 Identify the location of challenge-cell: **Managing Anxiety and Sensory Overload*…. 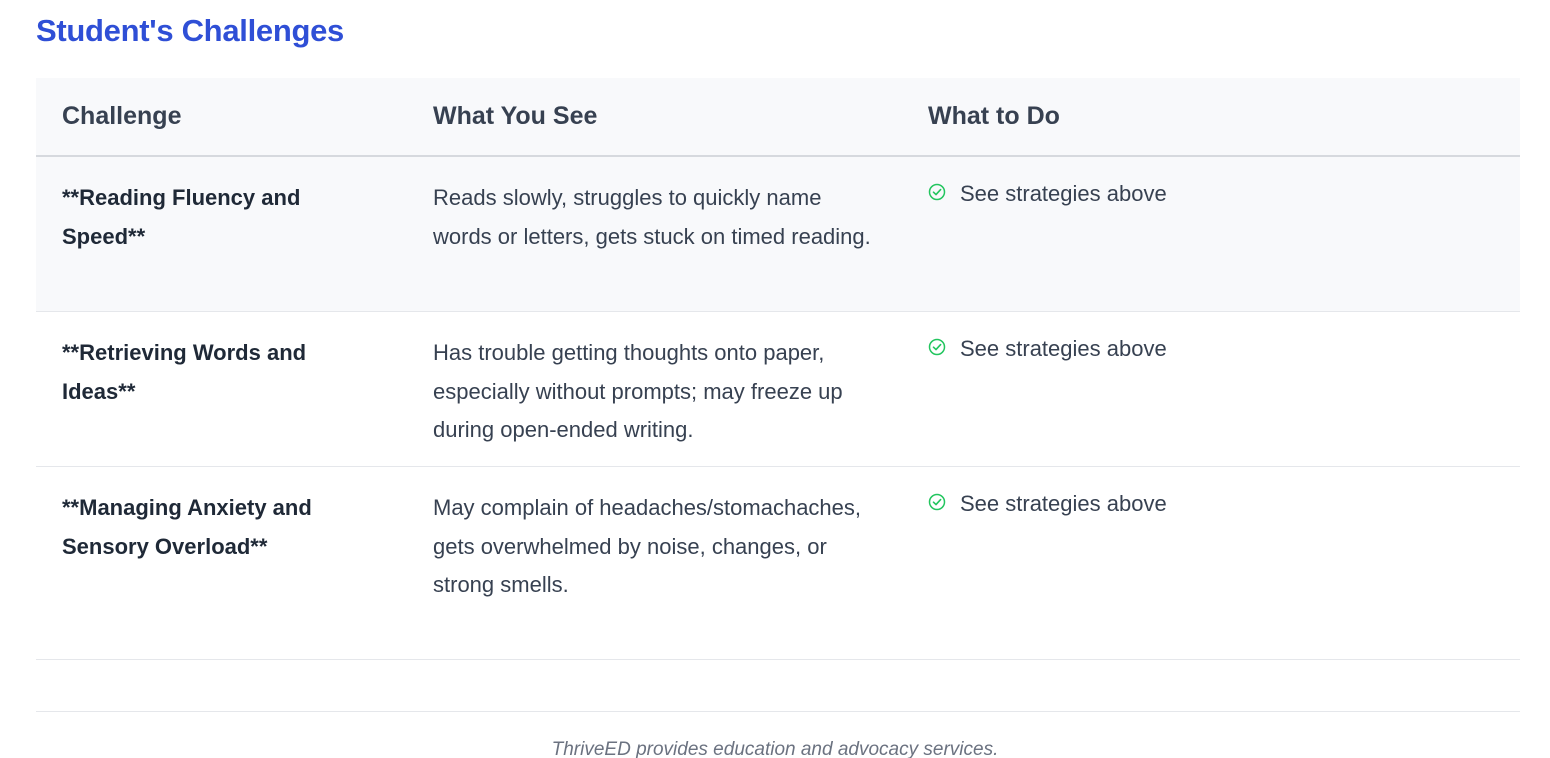
(187, 527).